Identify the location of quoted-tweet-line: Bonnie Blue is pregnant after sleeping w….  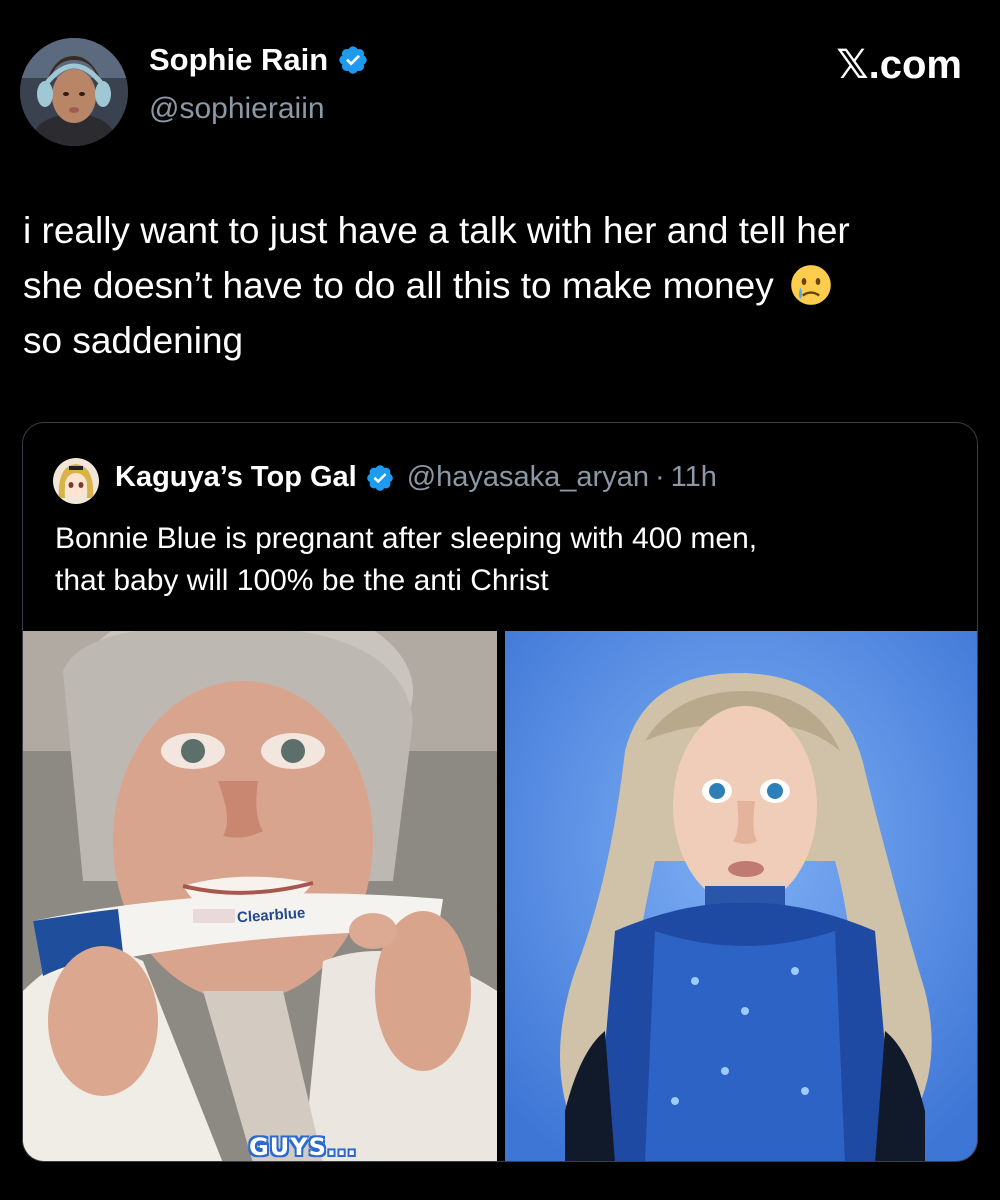
(406, 538).